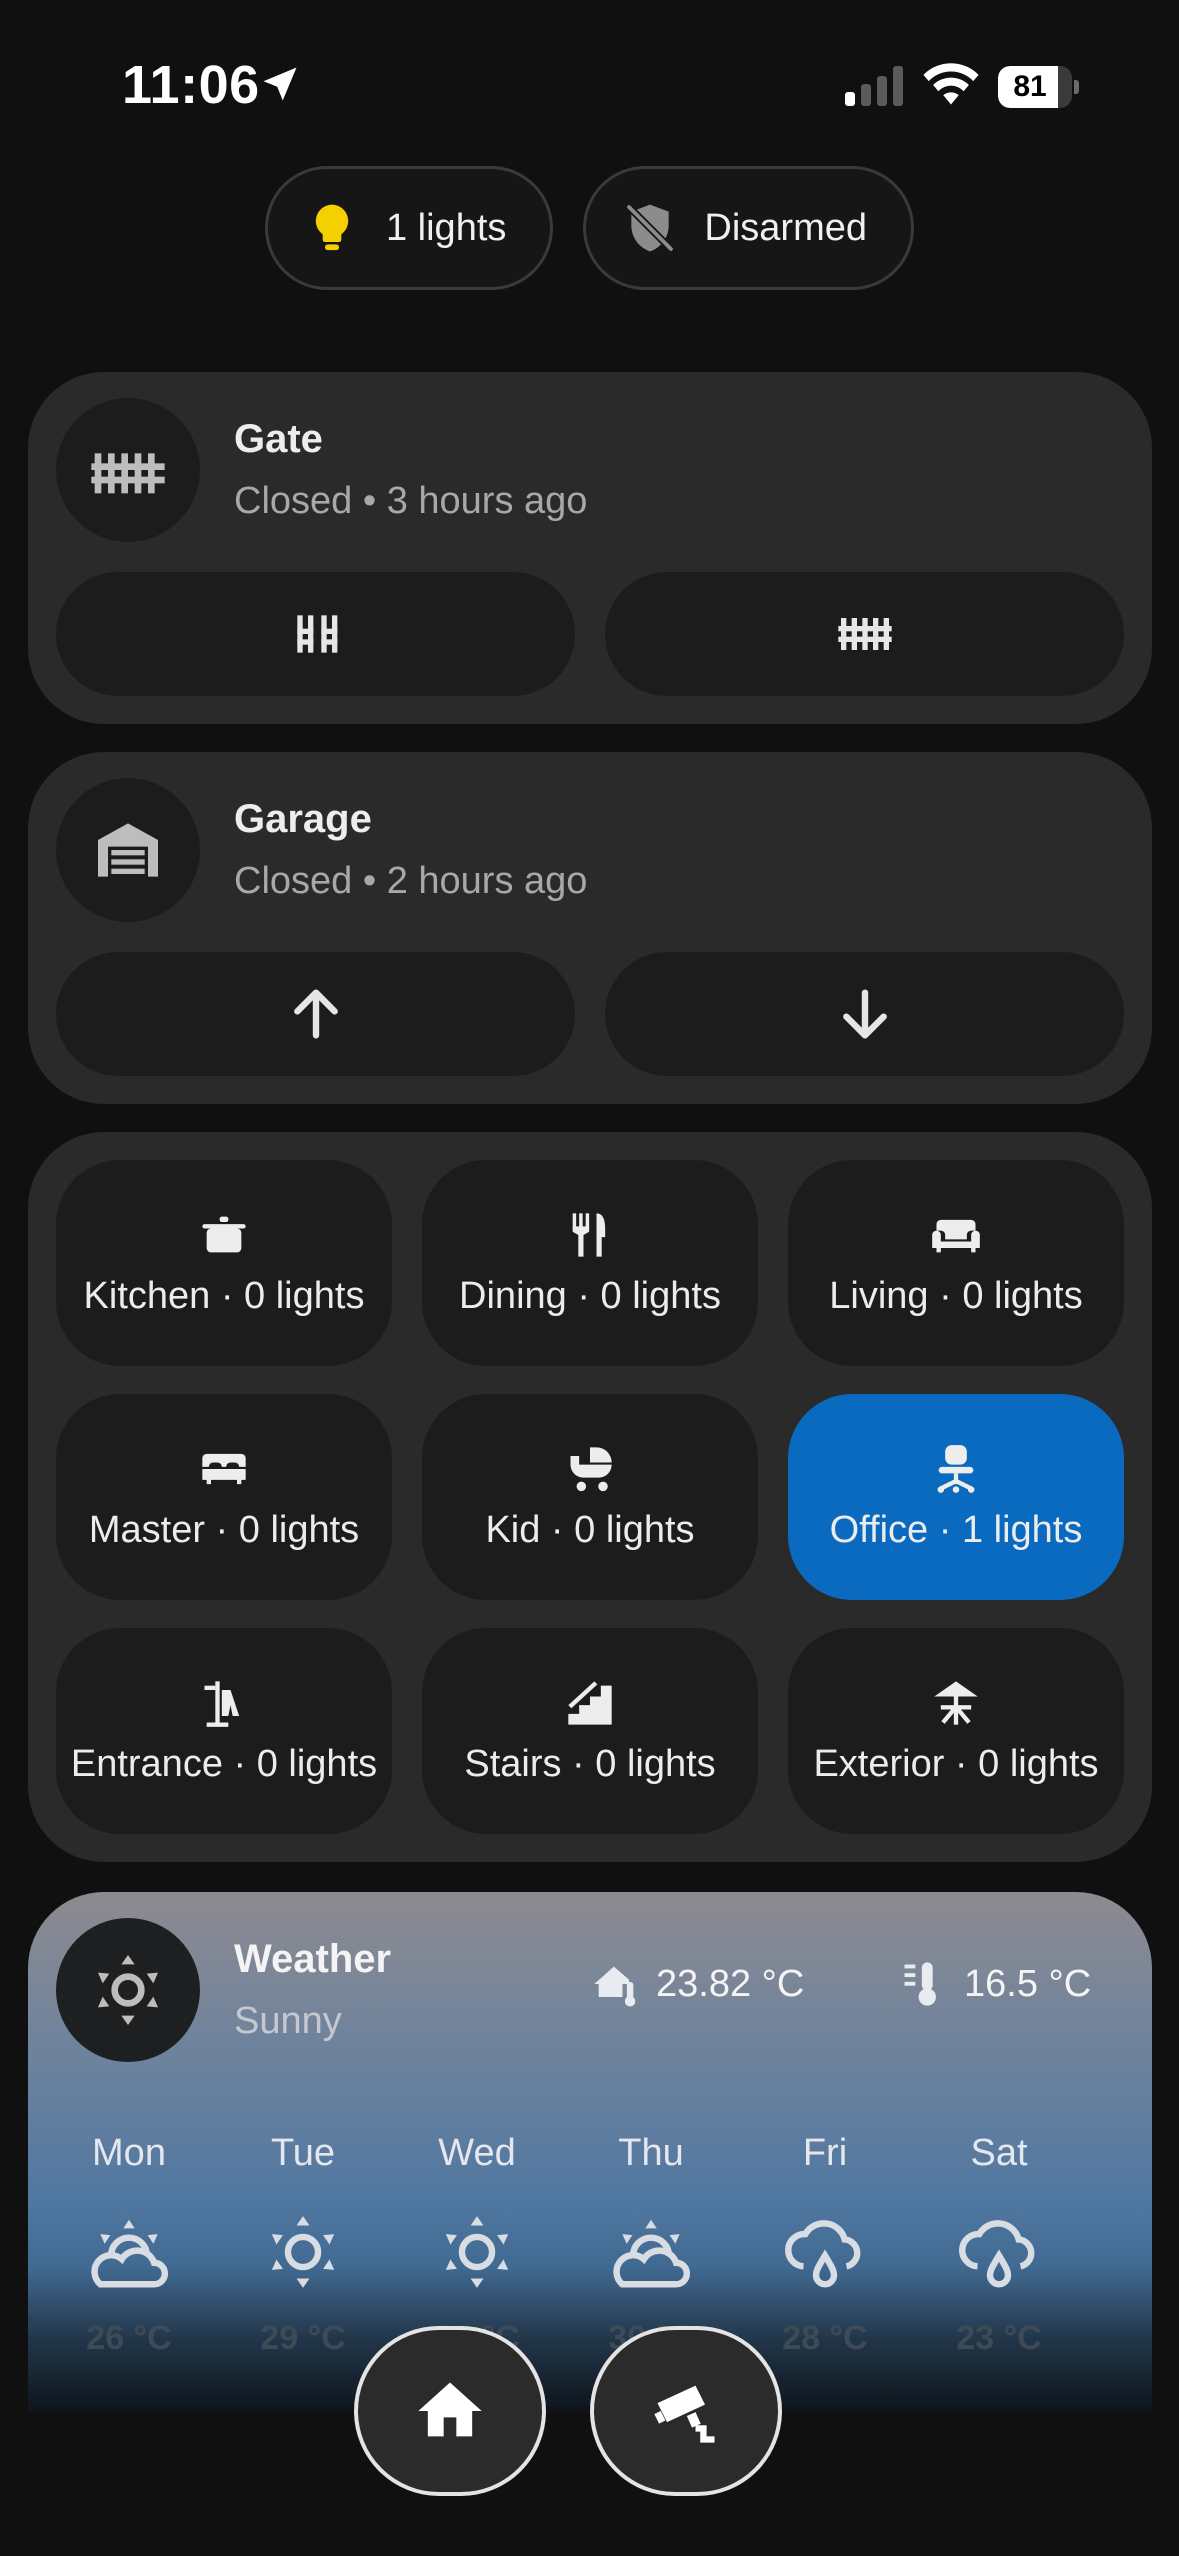 Image resolution: width=1179 pixels, height=2556 pixels. Describe the element at coordinates (999, 2338) in the screenshot. I see `forecast-day-temp: 23 °C` at that location.